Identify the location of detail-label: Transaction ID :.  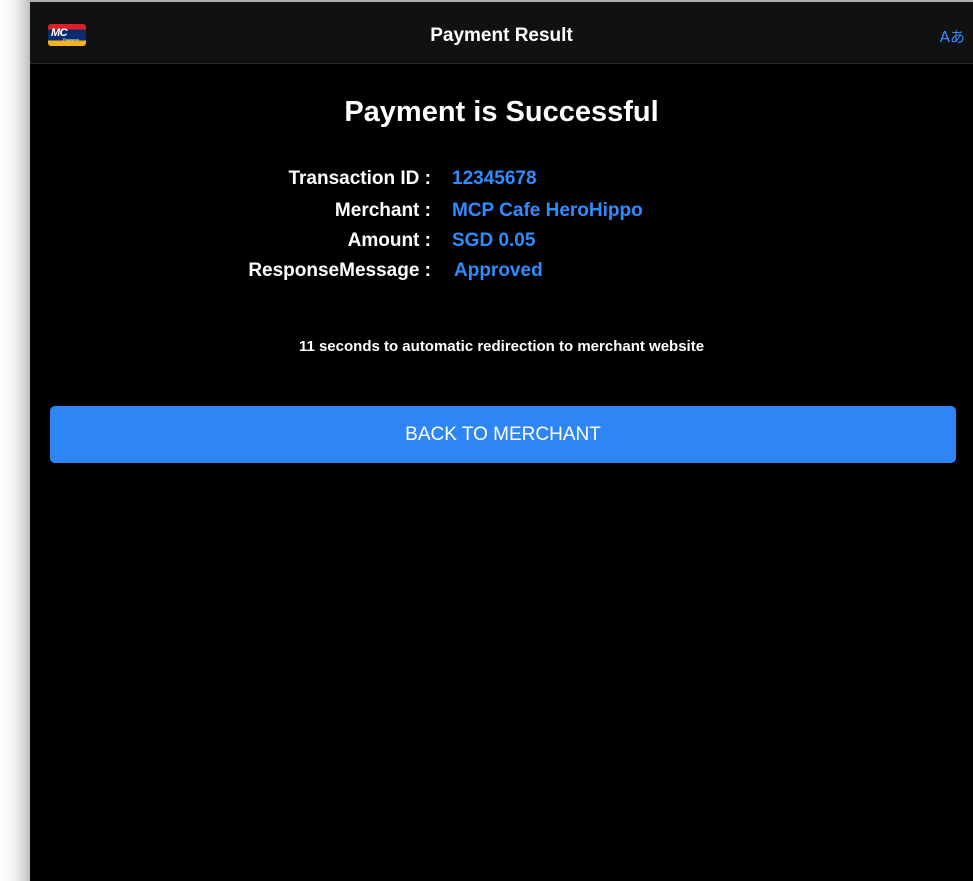
(359, 178).